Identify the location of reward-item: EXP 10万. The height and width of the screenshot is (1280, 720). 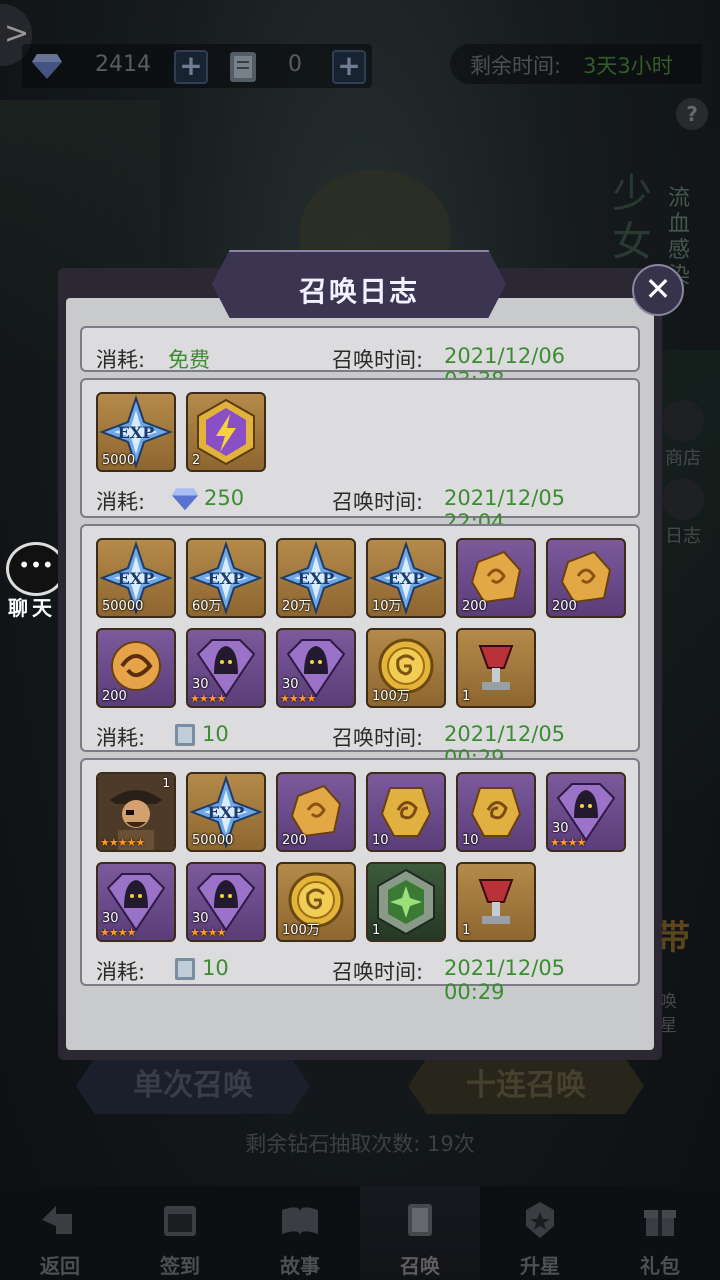
(406, 578).